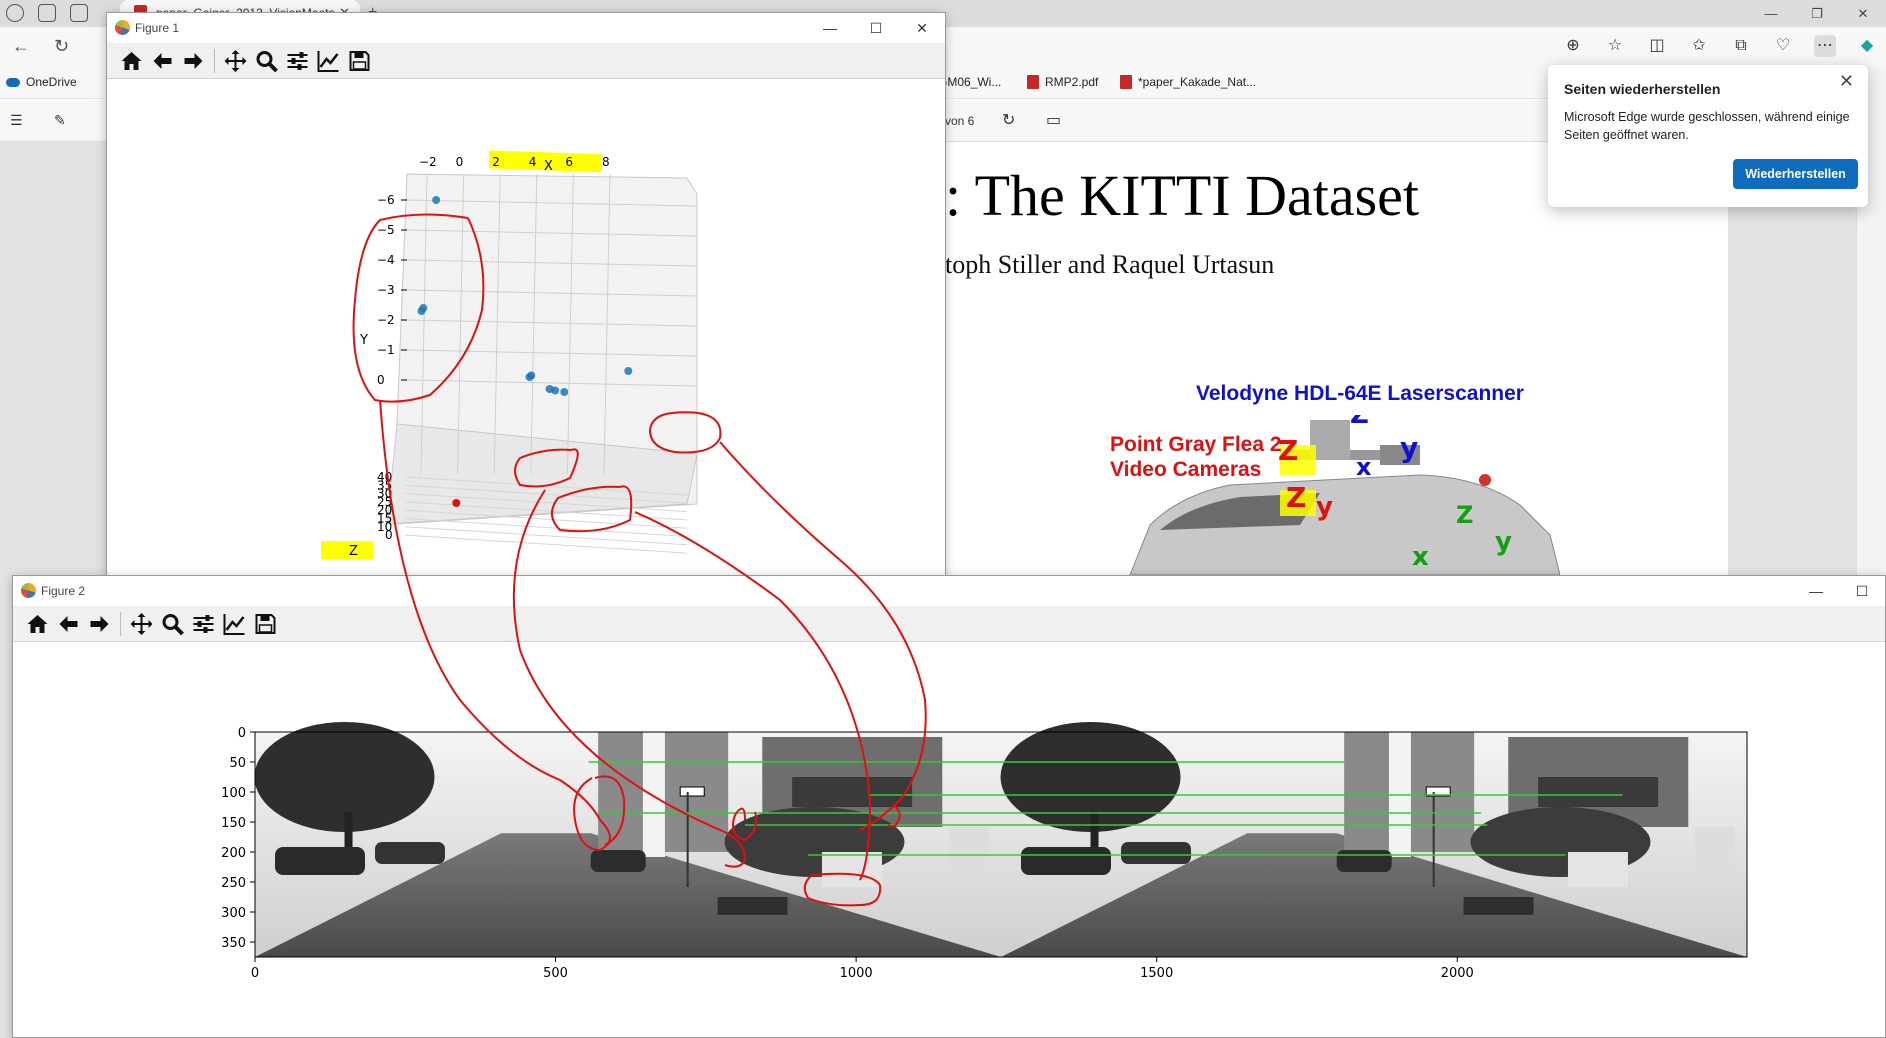 Image resolution: width=1886 pixels, height=1038 pixels. I want to click on y-tick-label: 200, so click(233, 853).